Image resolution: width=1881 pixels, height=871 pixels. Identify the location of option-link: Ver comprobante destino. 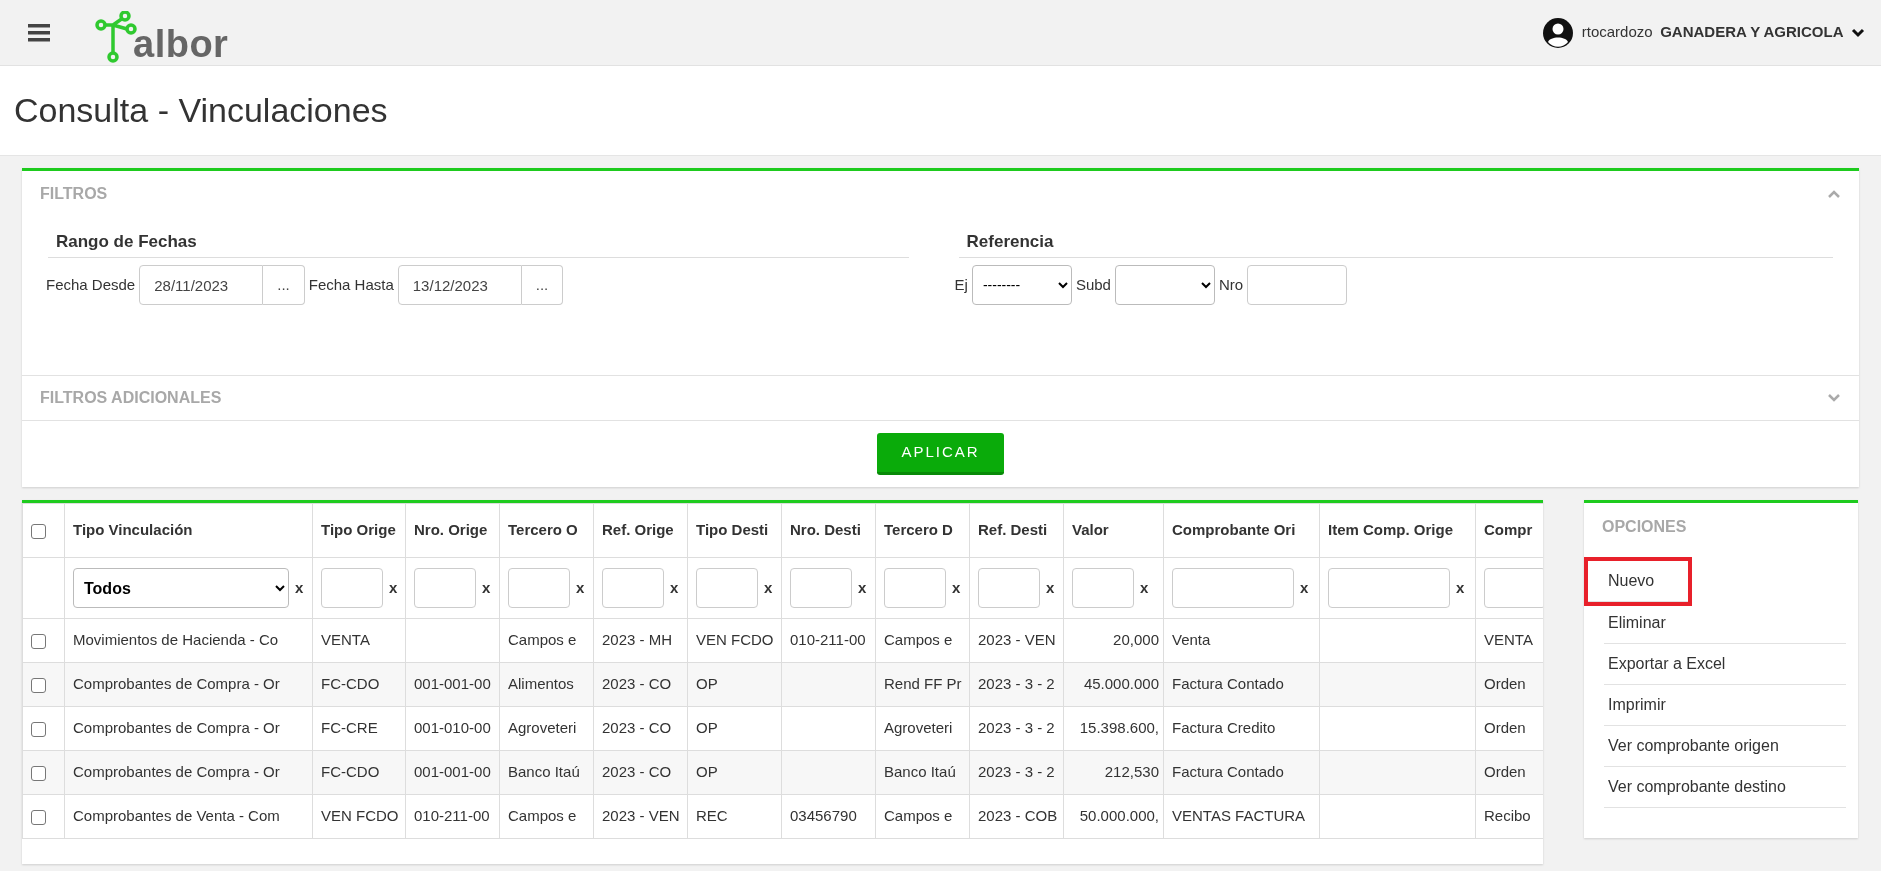
(1725, 787).